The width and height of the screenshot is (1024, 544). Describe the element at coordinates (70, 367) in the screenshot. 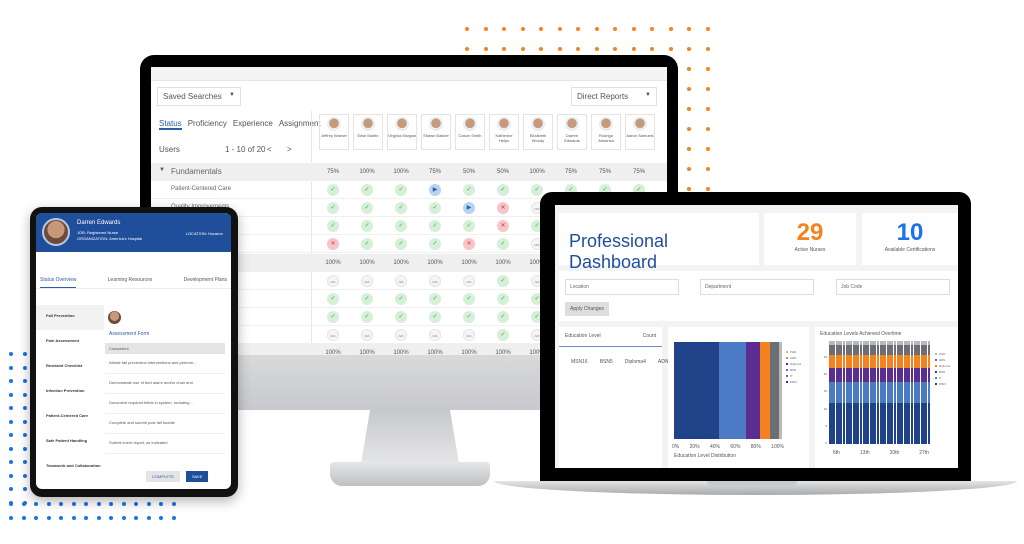

I see `competency-item: Restraint Checklist` at that location.